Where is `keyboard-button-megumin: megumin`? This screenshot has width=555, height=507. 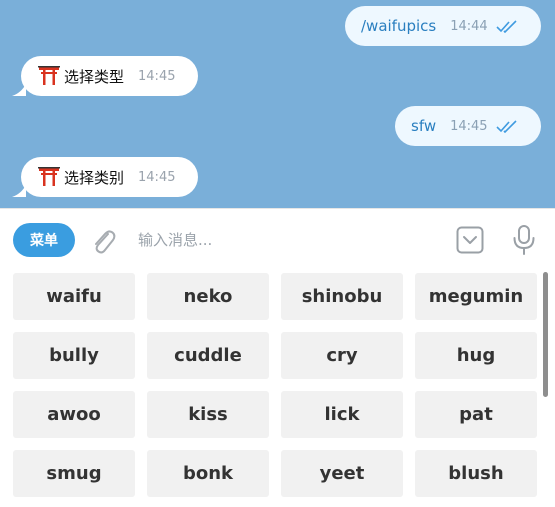 keyboard-button-megumin: megumin is located at coordinates (476, 296).